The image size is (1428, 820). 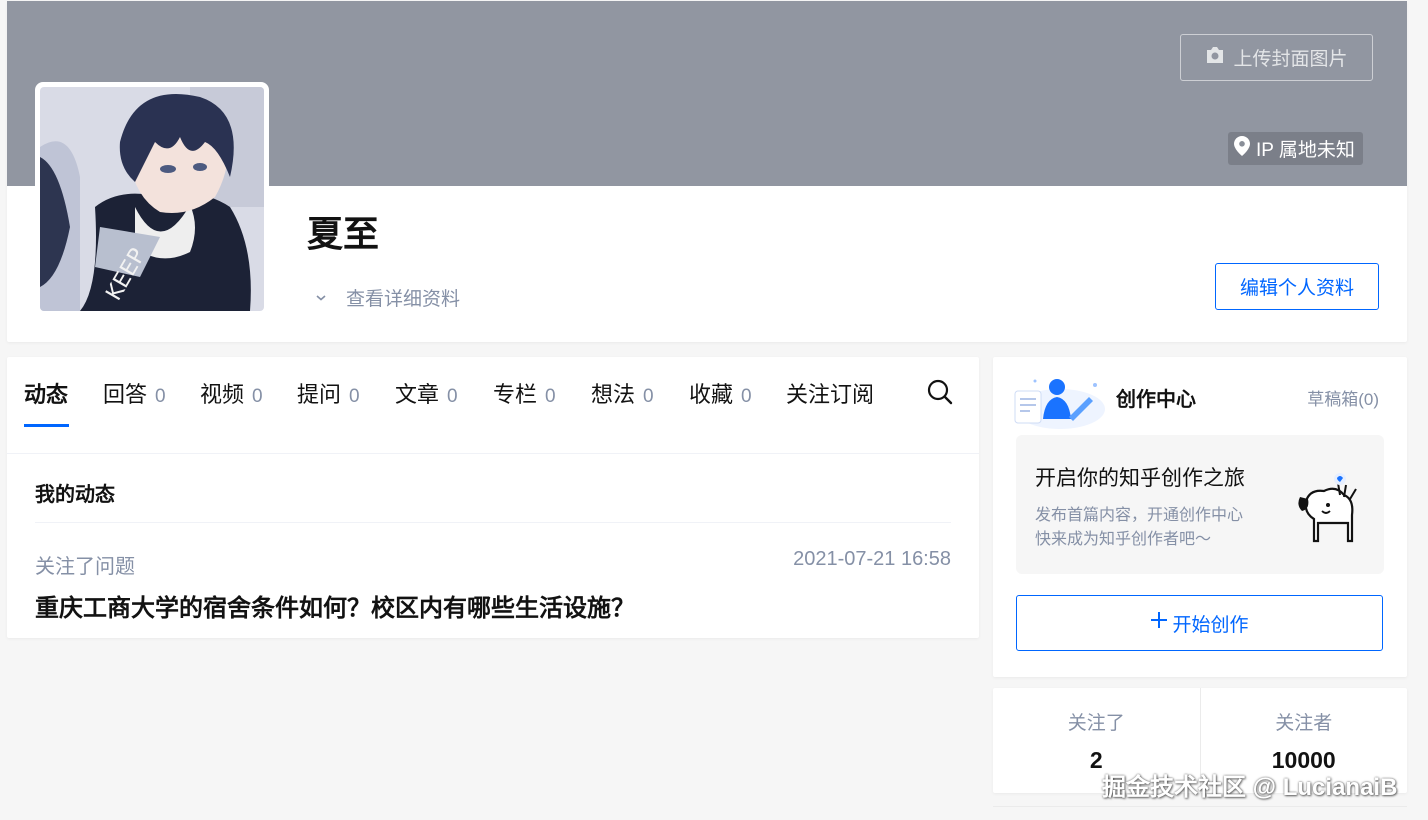 What do you see at coordinates (1096, 723) in the screenshot?
I see `following-label: 关注了` at bounding box center [1096, 723].